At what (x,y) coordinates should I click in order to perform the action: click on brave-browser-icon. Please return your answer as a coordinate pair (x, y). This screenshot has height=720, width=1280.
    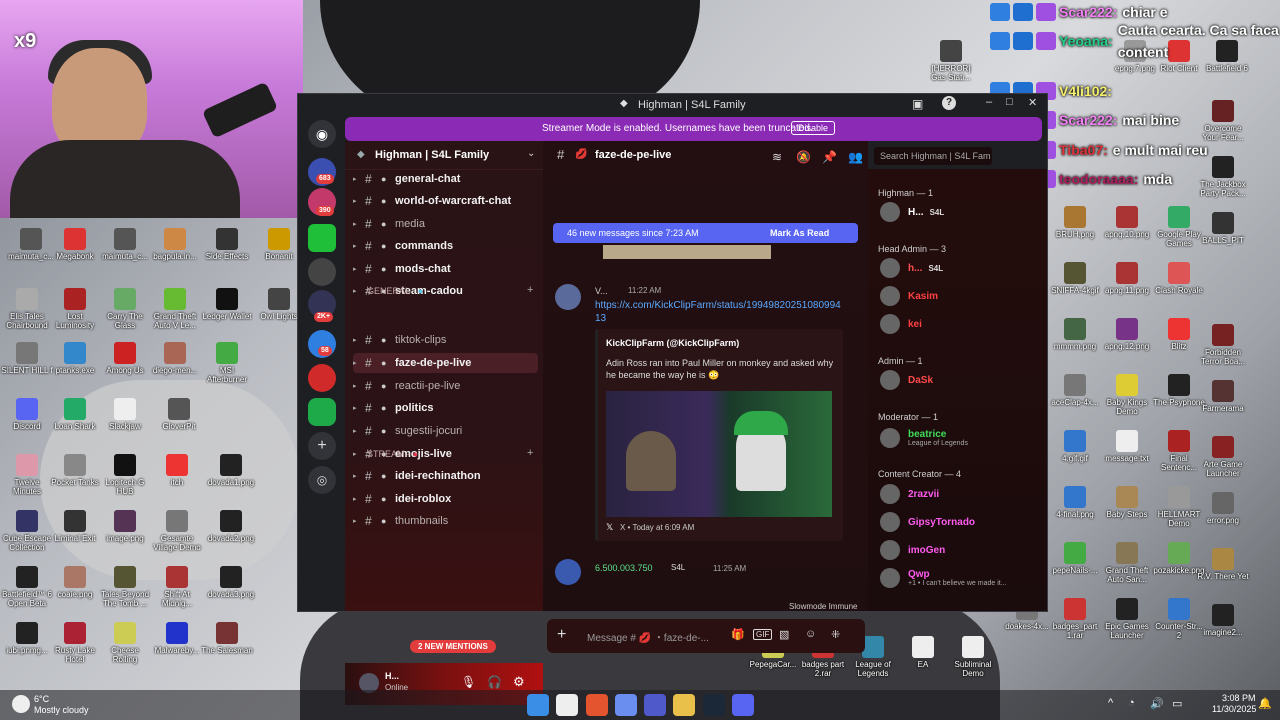
    Looking at the image, I should click on (597, 705).